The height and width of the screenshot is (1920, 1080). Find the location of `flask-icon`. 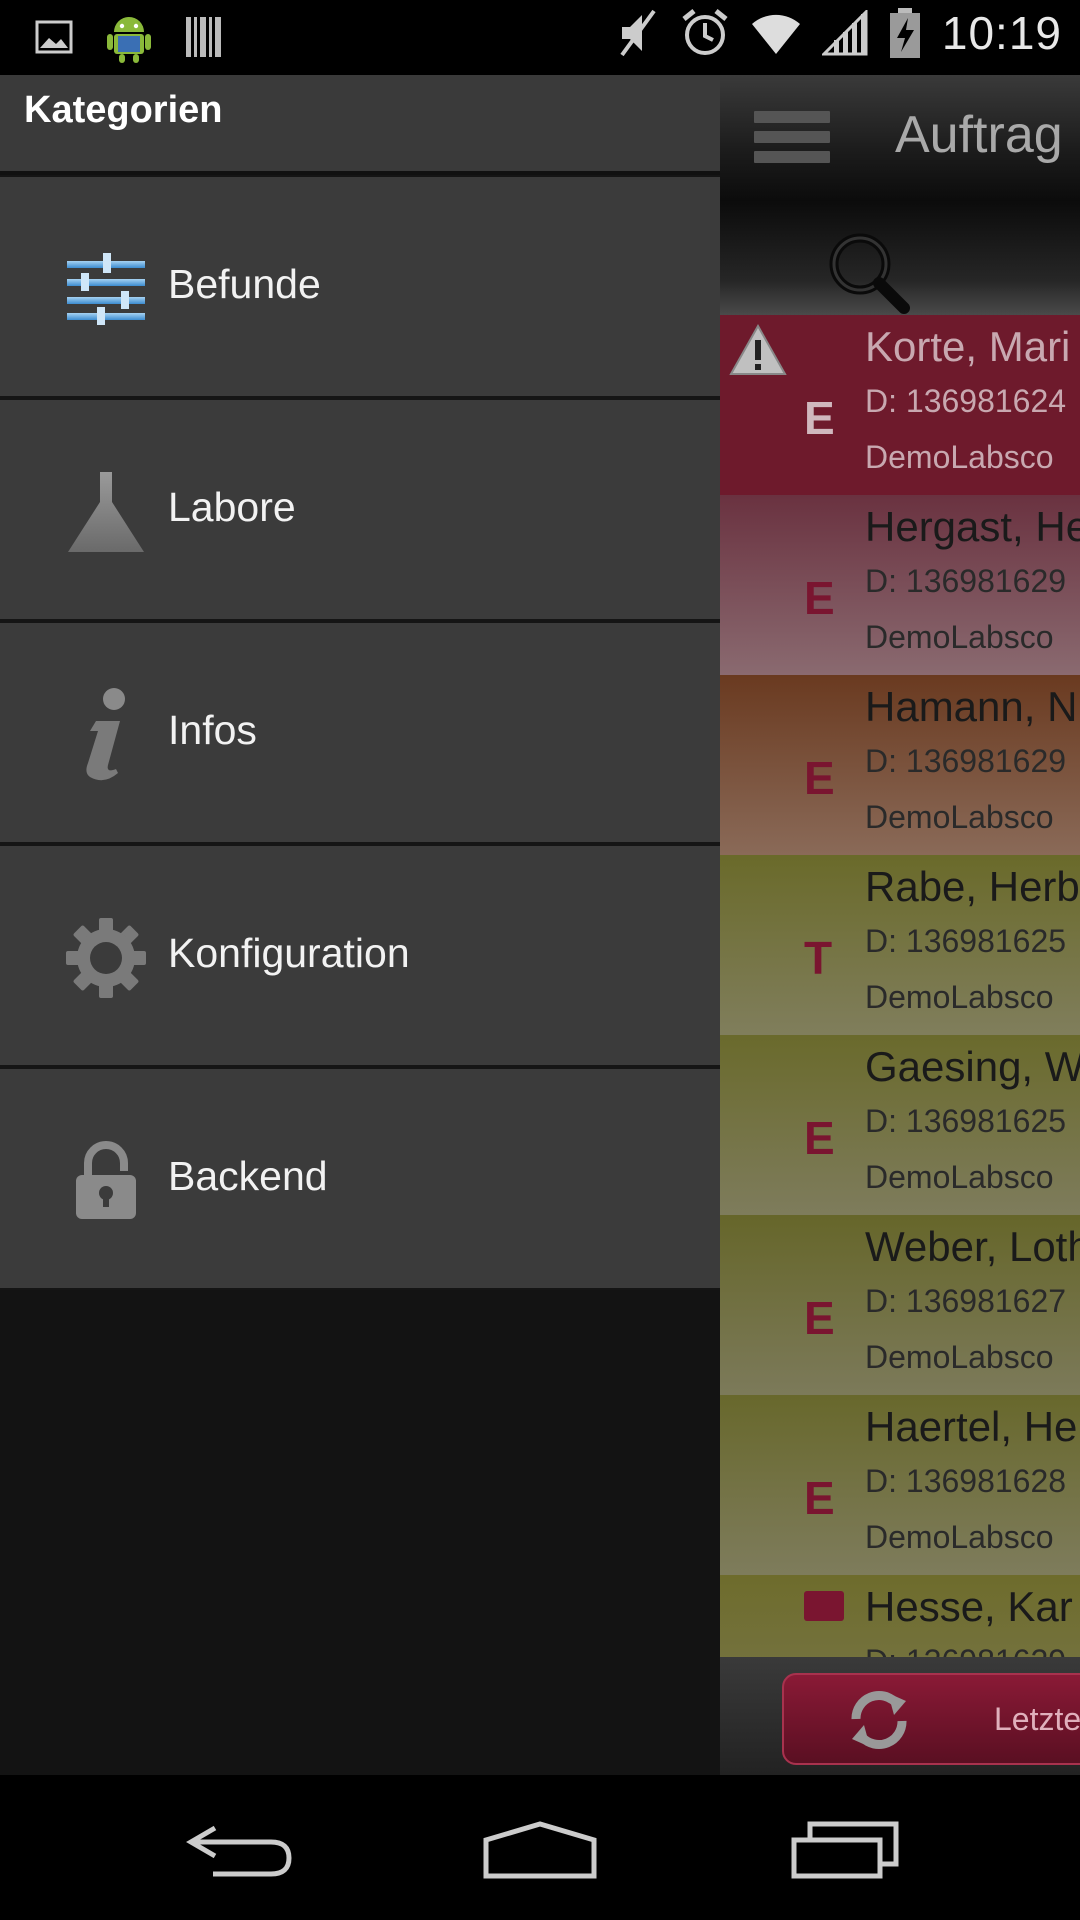

flask-icon is located at coordinates (106, 512).